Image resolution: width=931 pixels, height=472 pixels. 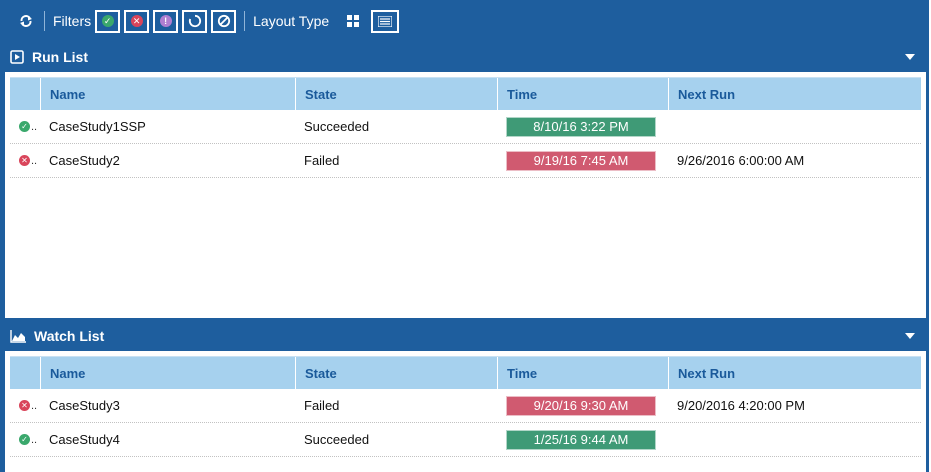 What do you see at coordinates (18, 336) in the screenshot?
I see `area-chart-icon` at bounding box center [18, 336].